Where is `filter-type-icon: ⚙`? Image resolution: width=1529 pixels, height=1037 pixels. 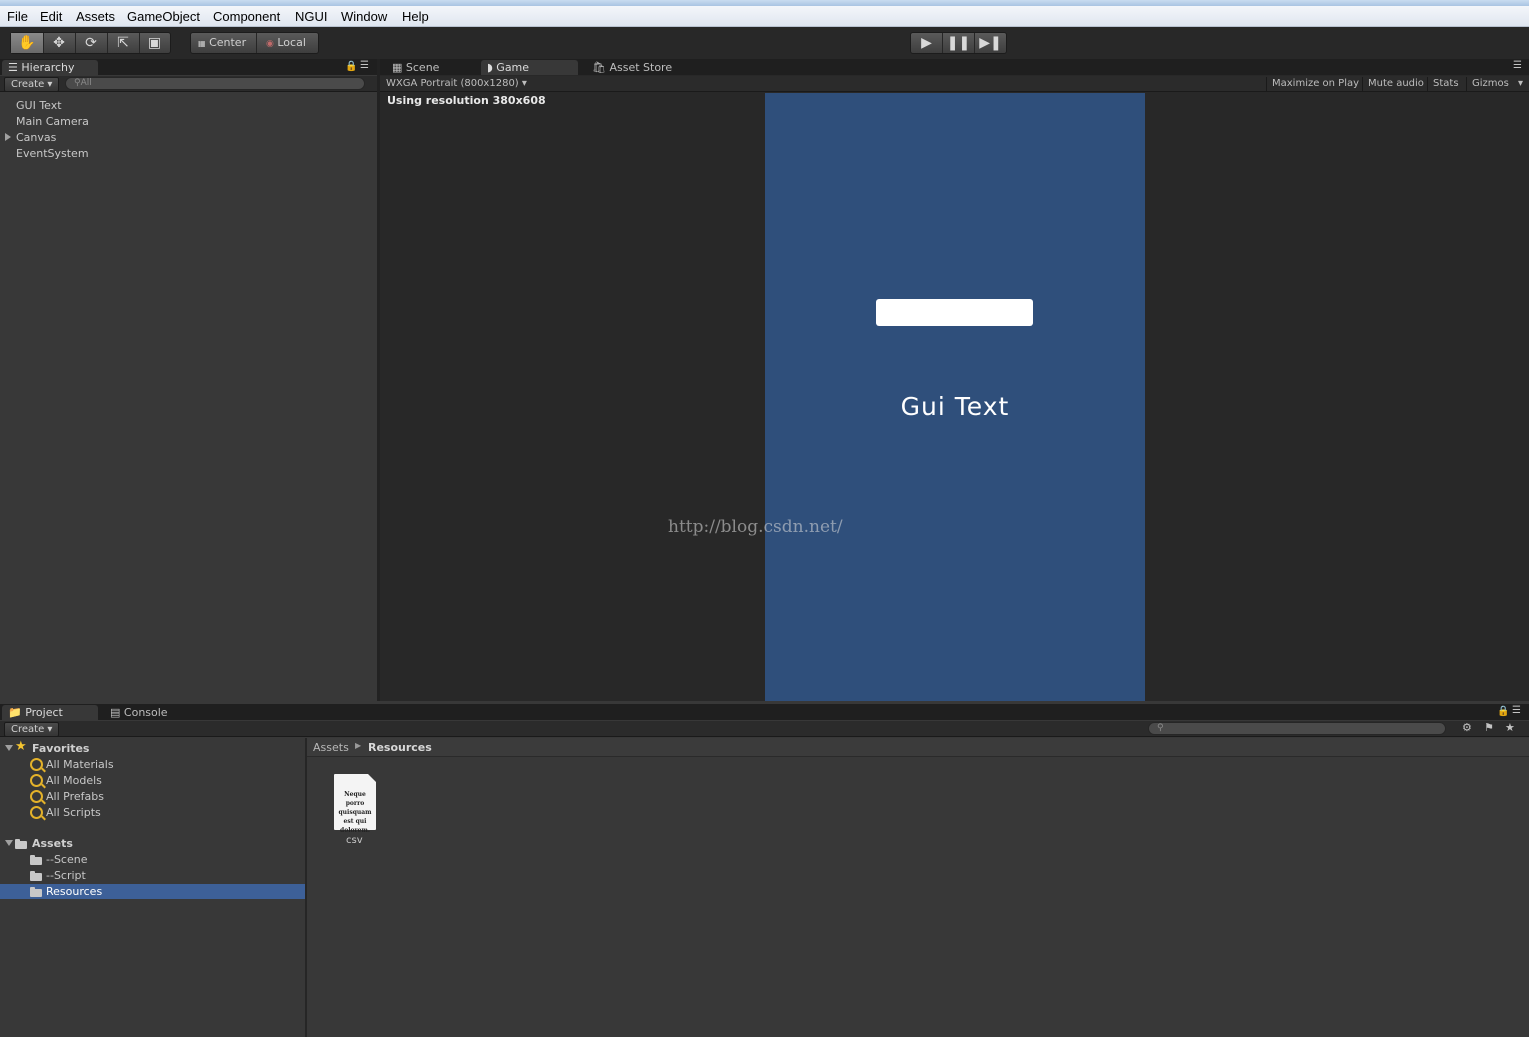
filter-type-icon: ⚙ is located at coordinates (1467, 727).